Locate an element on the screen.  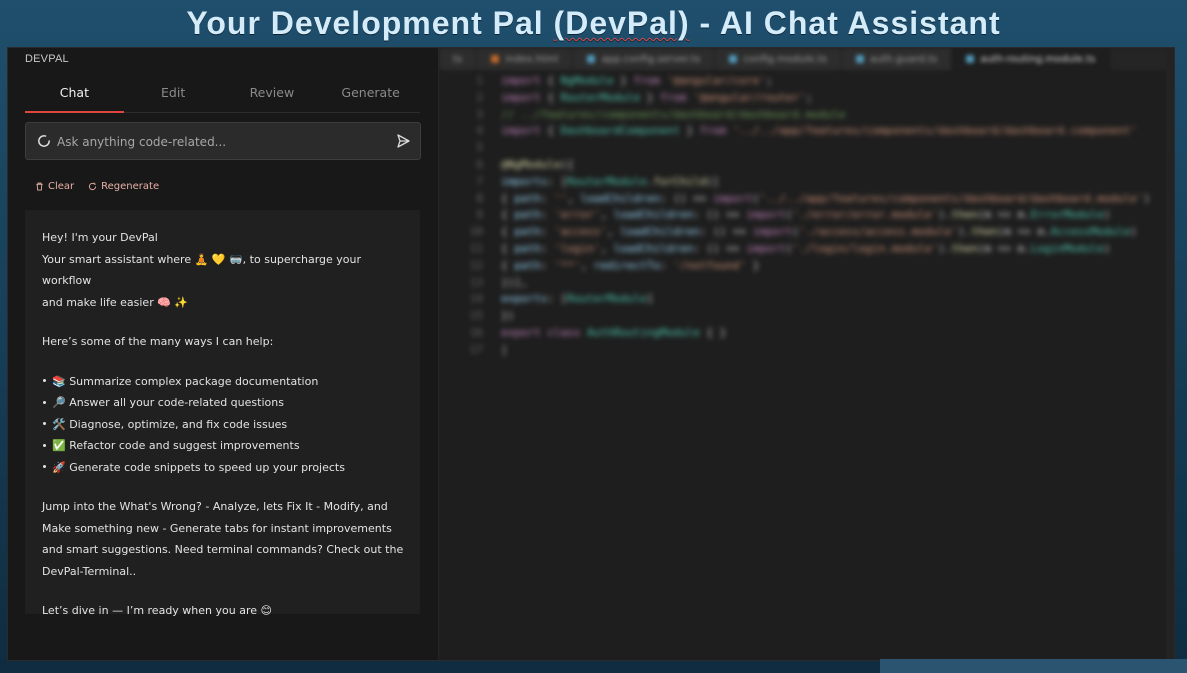
line-text: { path: '**', redirectTo: '/notfound' } is located at coordinates (630, 265).